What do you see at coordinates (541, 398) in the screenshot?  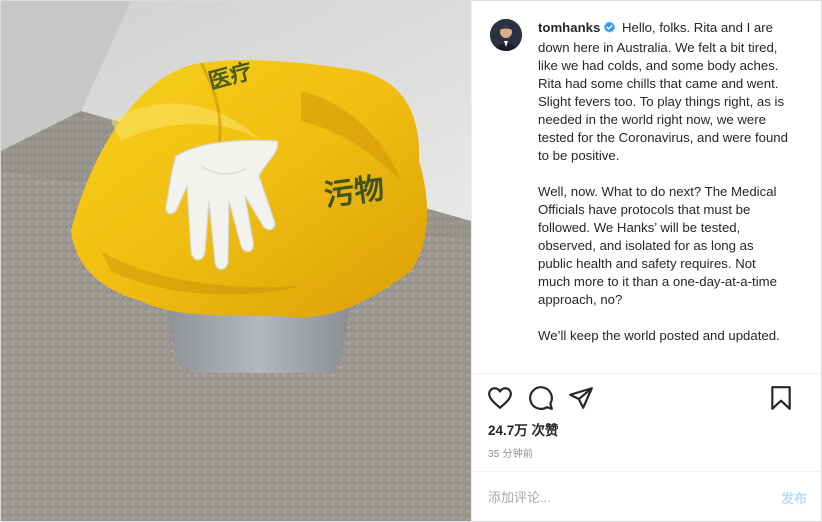 I see `comment-icon` at bounding box center [541, 398].